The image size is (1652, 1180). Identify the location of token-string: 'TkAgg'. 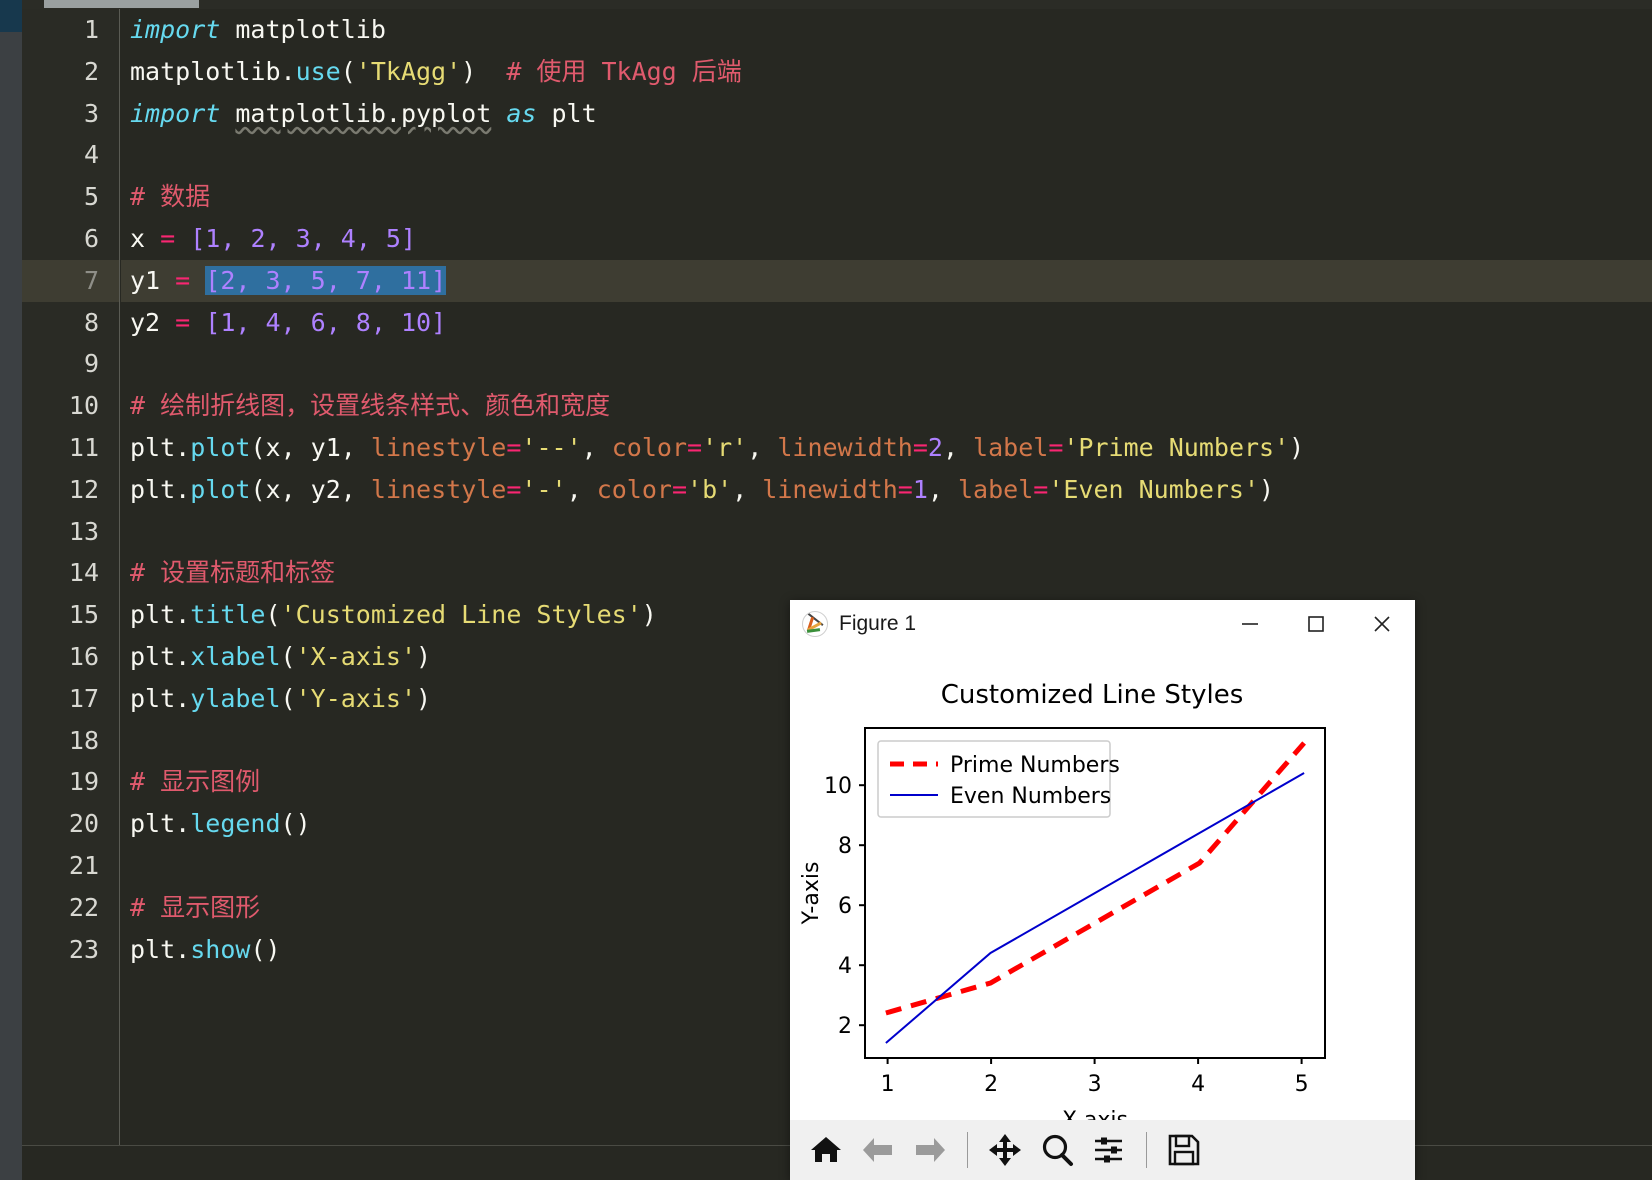
(408, 71).